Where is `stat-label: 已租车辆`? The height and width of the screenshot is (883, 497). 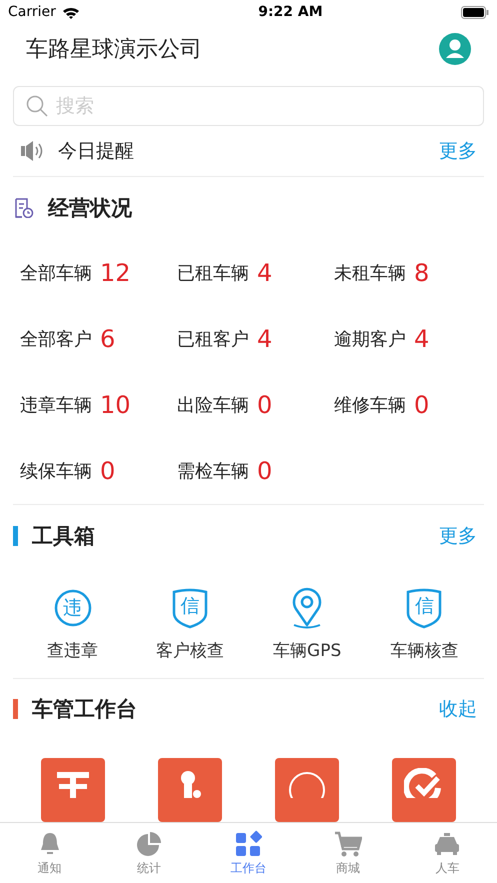 stat-label: 已租车辆 is located at coordinates (213, 274).